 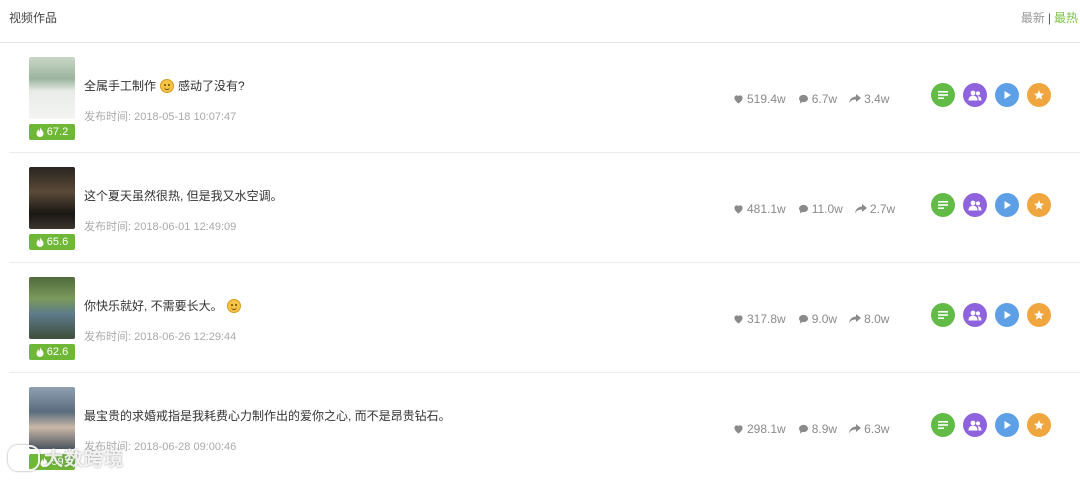 What do you see at coordinates (33, 18) in the screenshot?
I see `section-title: 视频作品` at bounding box center [33, 18].